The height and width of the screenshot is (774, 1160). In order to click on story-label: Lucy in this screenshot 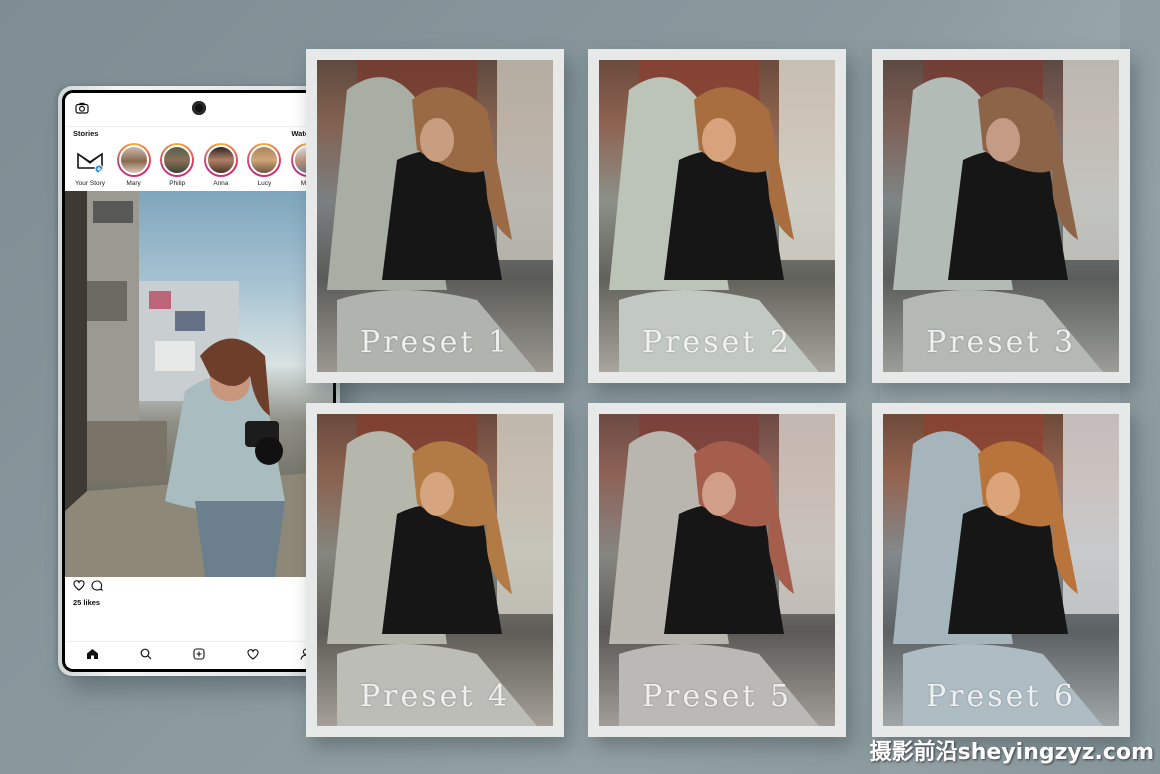, I will do `click(264, 183)`.